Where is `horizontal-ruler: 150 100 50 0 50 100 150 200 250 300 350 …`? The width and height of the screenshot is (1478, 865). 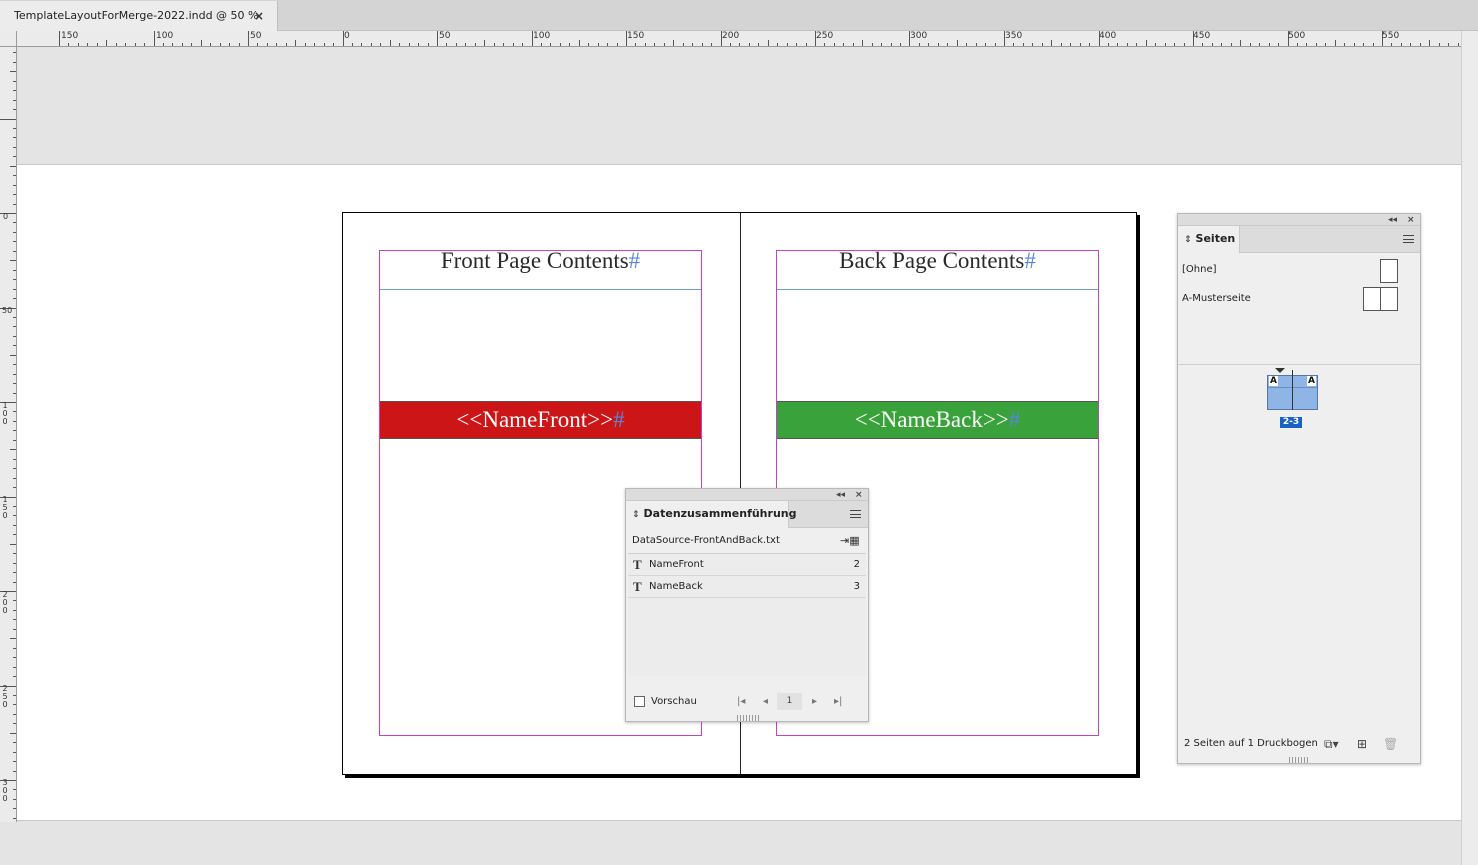
horizontal-ruler: 150 100 50 0 50 100 150 200 250 300 350 … is located at coordinates (739, 39).